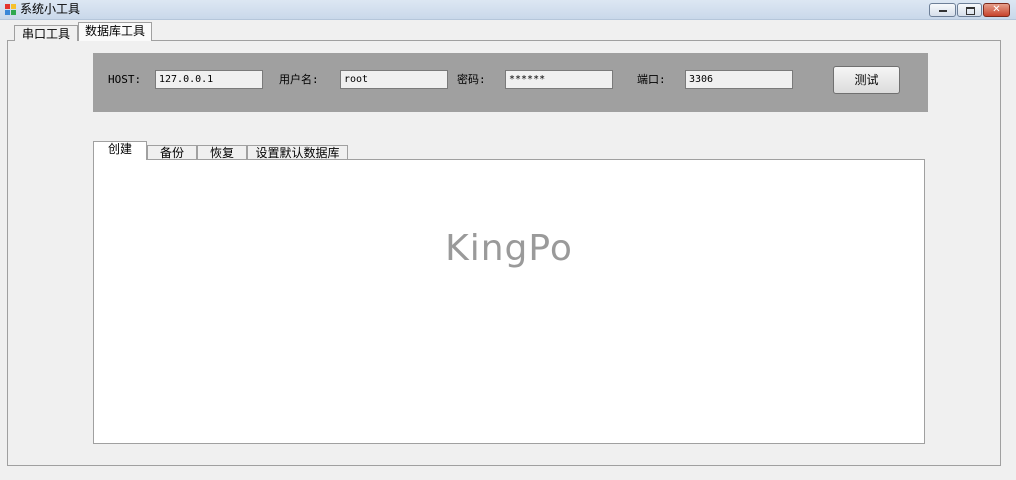 The image size is (1016, 480). What do you see at coordinates (172, 152) in the screenshot?
I see `tab-backup: 备份` at bounding box center [172, 152].